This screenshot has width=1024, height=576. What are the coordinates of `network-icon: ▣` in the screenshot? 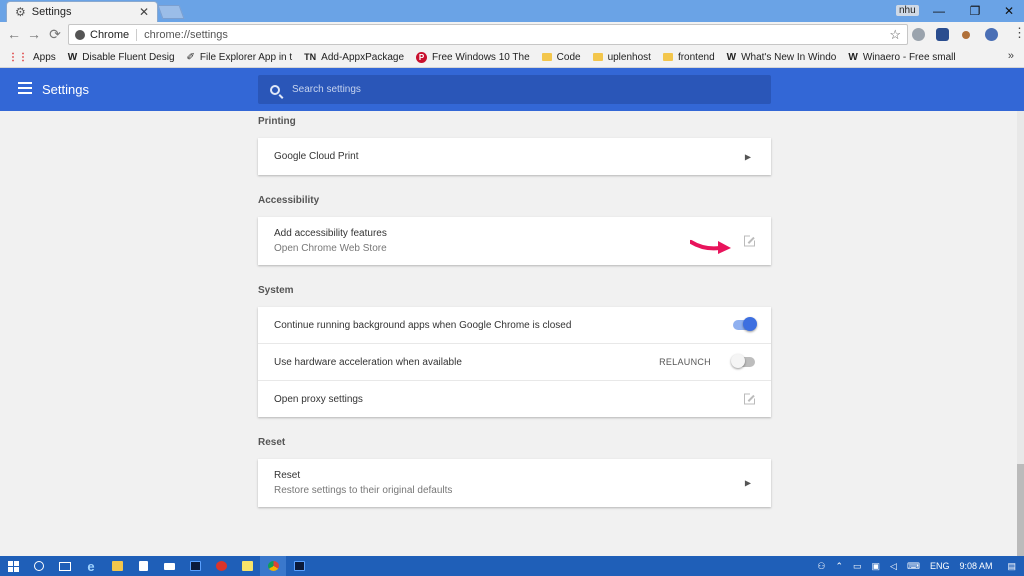 It's located at (876, 566).